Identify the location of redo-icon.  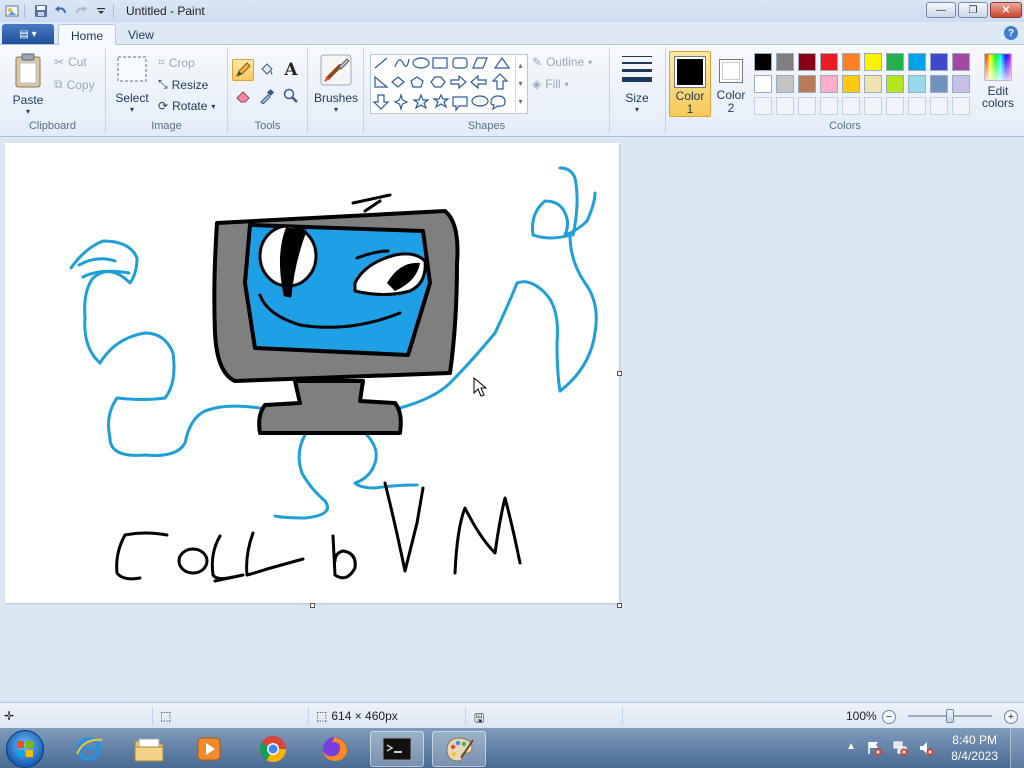
(81, 11).